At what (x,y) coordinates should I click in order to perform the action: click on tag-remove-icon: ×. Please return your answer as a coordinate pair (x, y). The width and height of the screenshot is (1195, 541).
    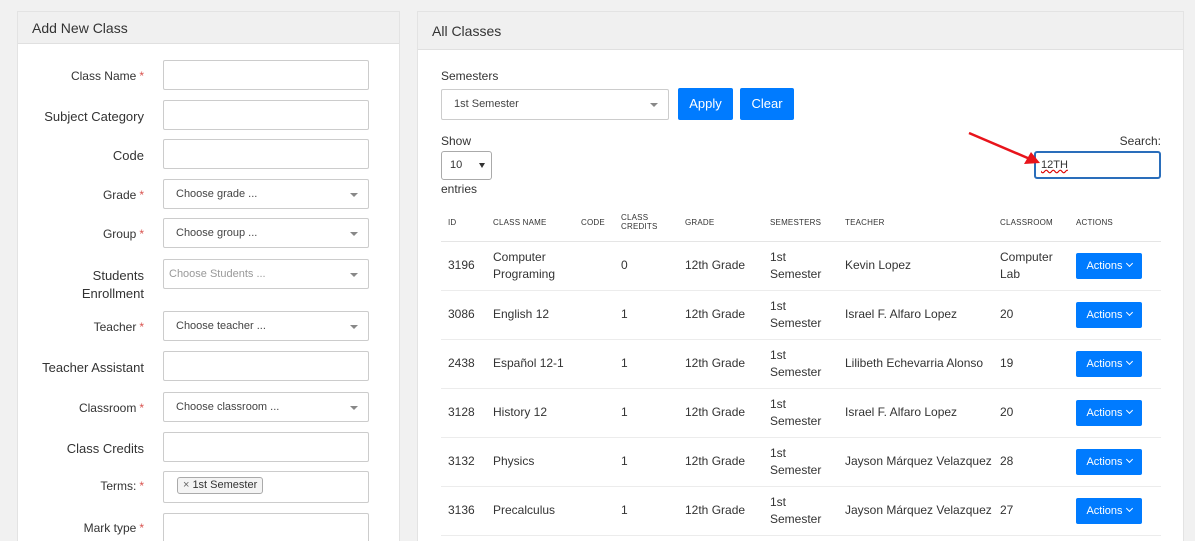
    Looking at the image, I should click on (186, 485).